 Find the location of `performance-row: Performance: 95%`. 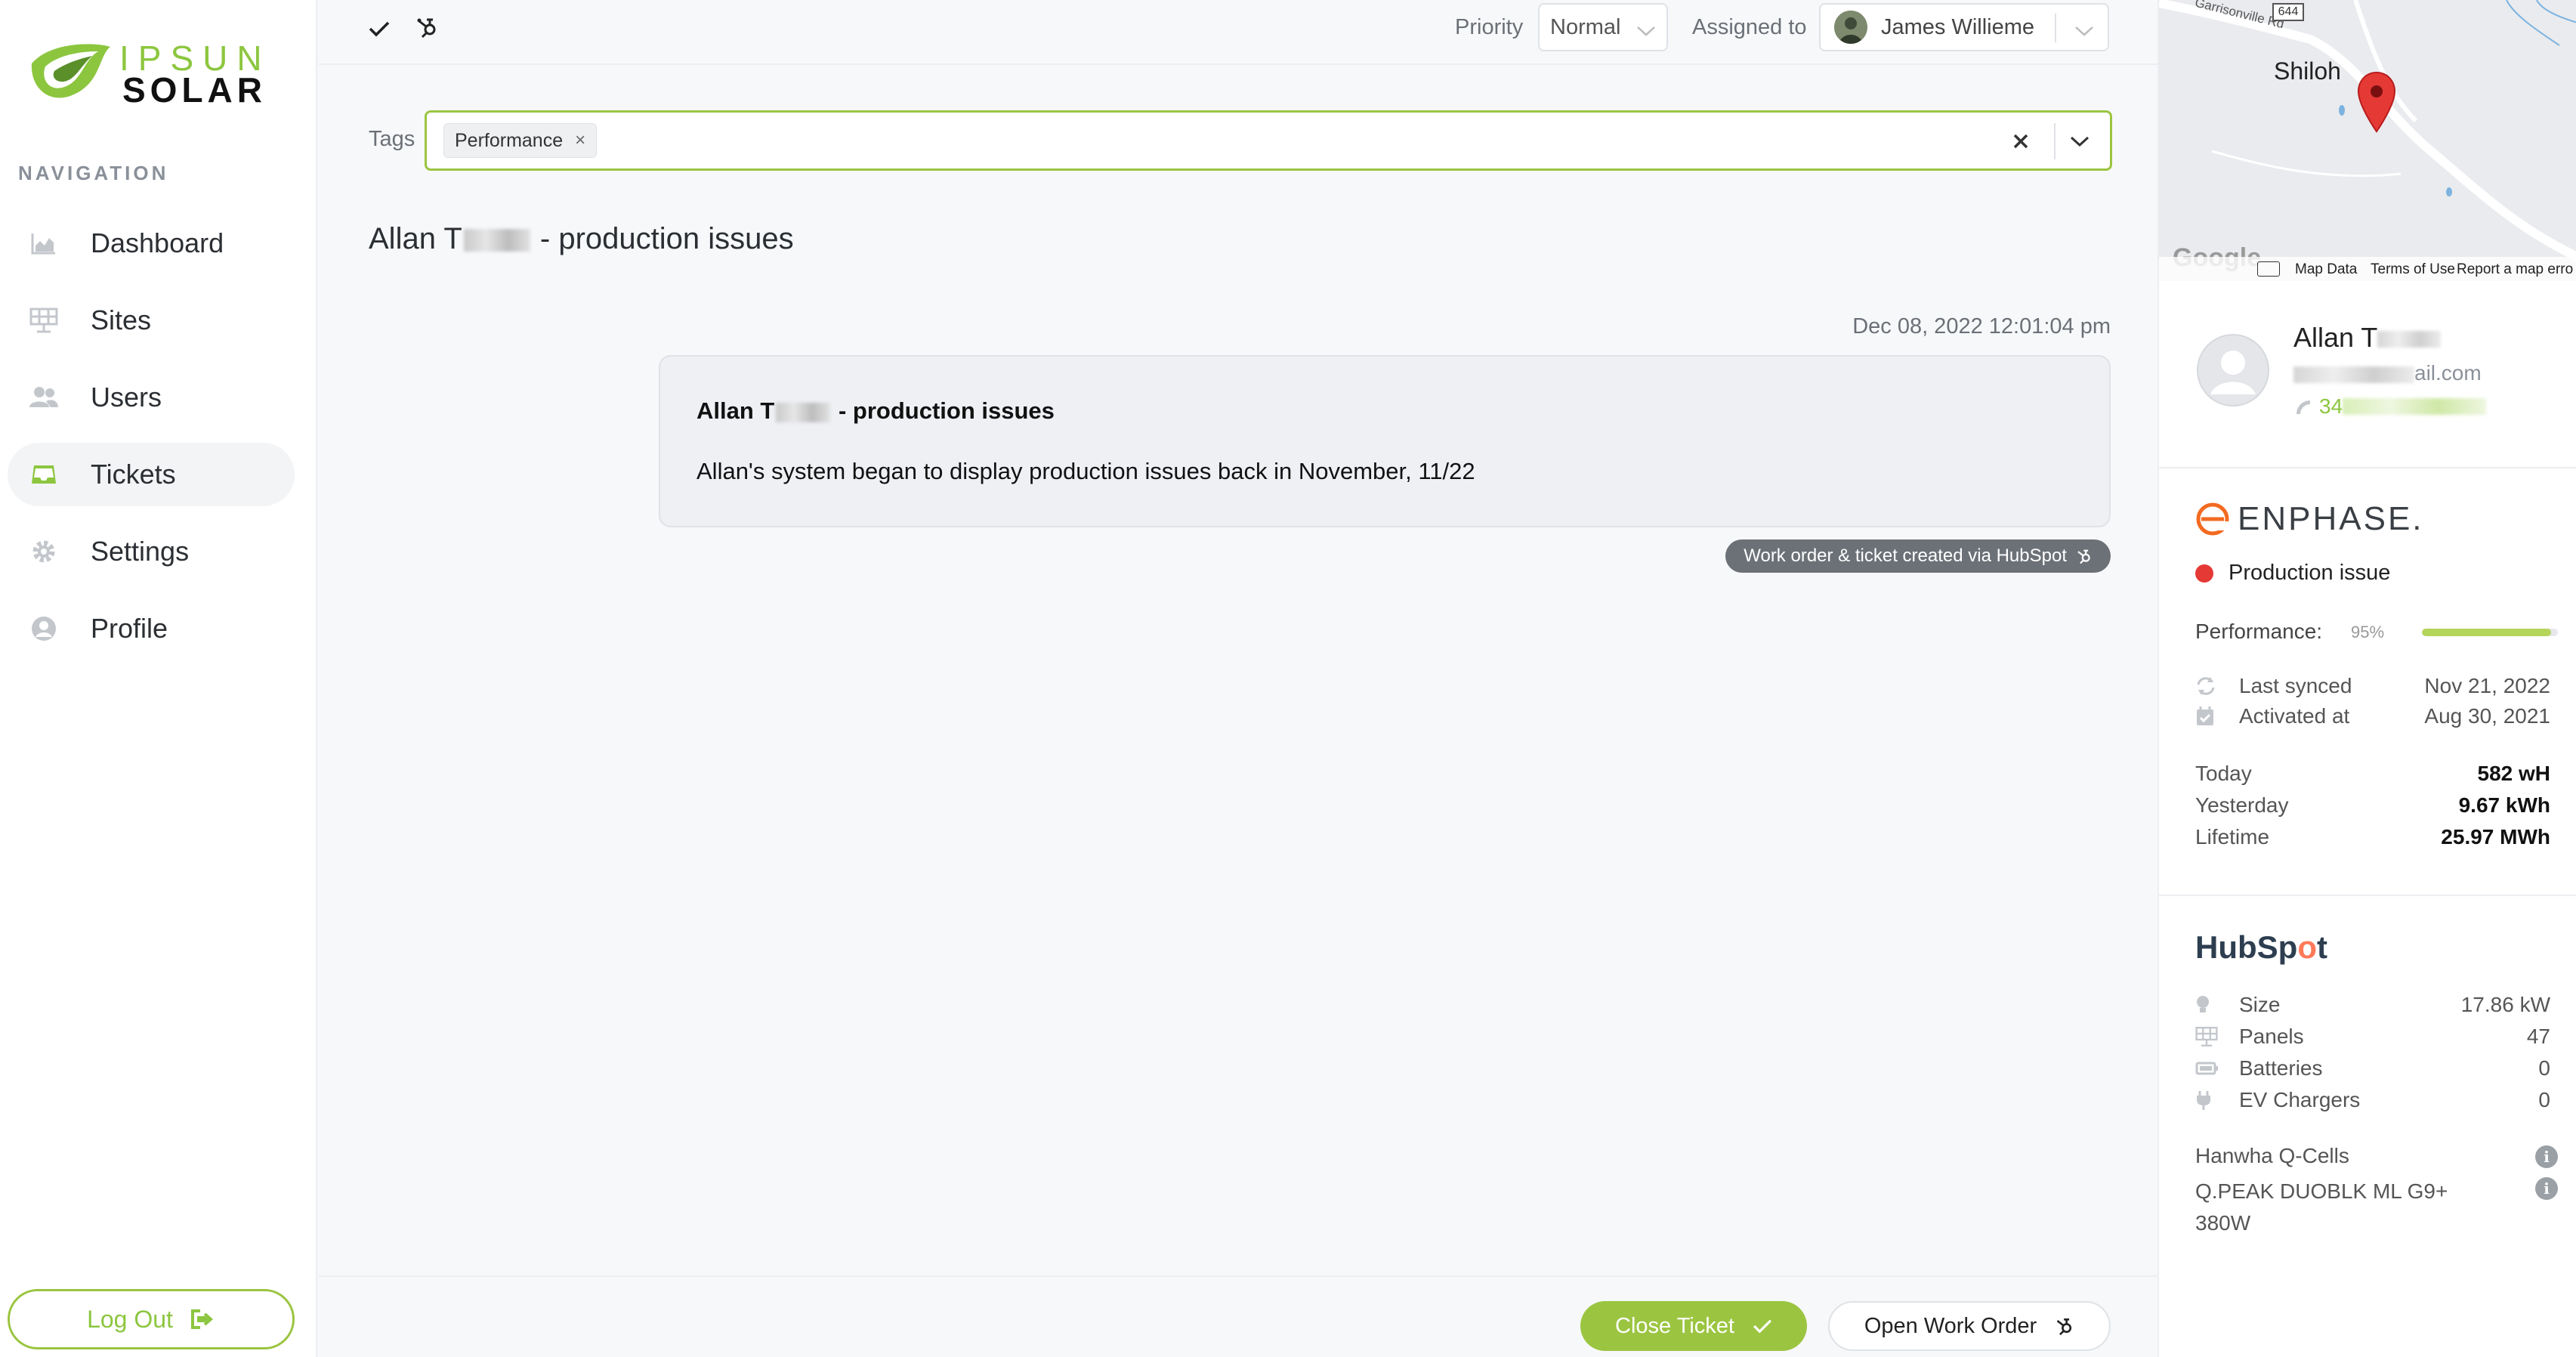

performance-row: Performance: 95% is located at coordinates (2376, 632).